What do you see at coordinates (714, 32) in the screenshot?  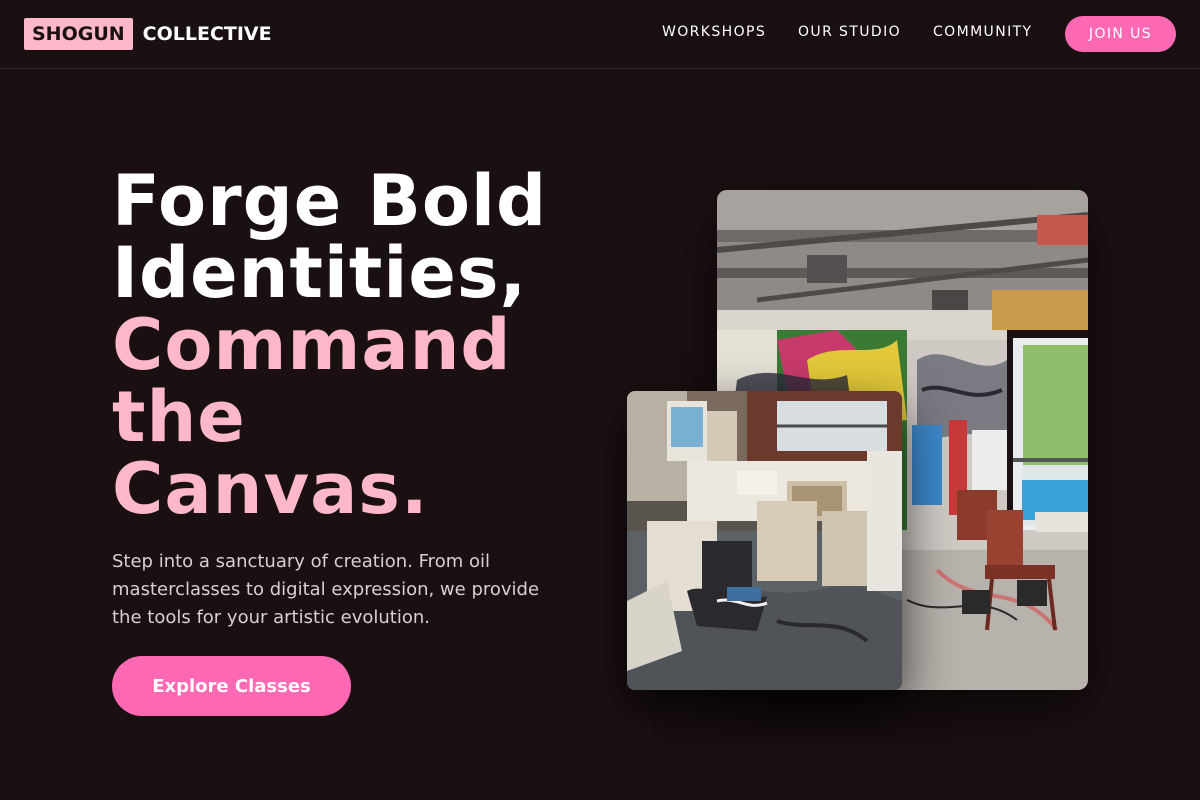 I see `nav-link-workshops: WORKSHOPS` at bounding box center [714, 32].